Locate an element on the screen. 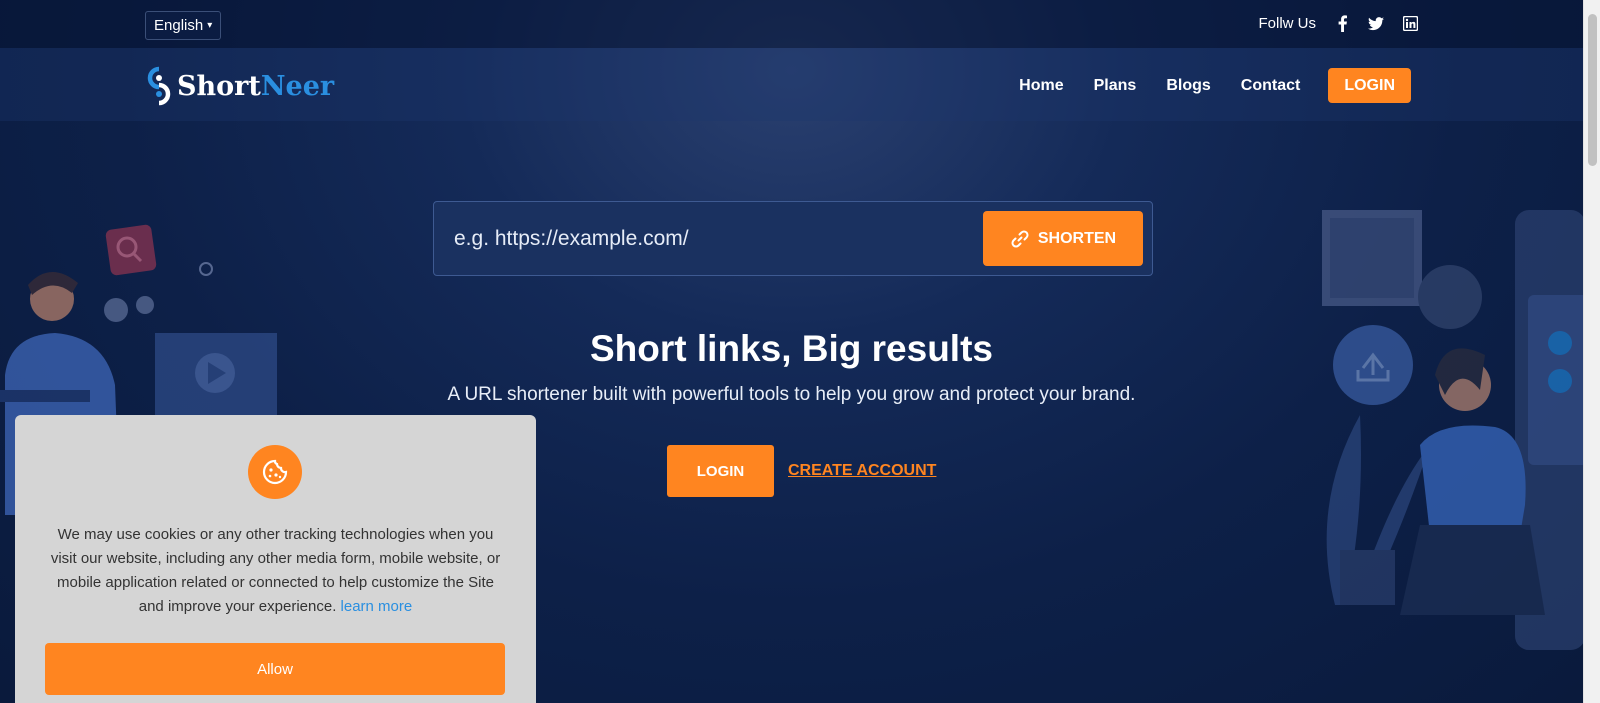 Image resolution: width=1600 pixels, height=703 pixels. hero-actions: LOGIN CREATE ACCOUNT is located at coordinates (801, 471).